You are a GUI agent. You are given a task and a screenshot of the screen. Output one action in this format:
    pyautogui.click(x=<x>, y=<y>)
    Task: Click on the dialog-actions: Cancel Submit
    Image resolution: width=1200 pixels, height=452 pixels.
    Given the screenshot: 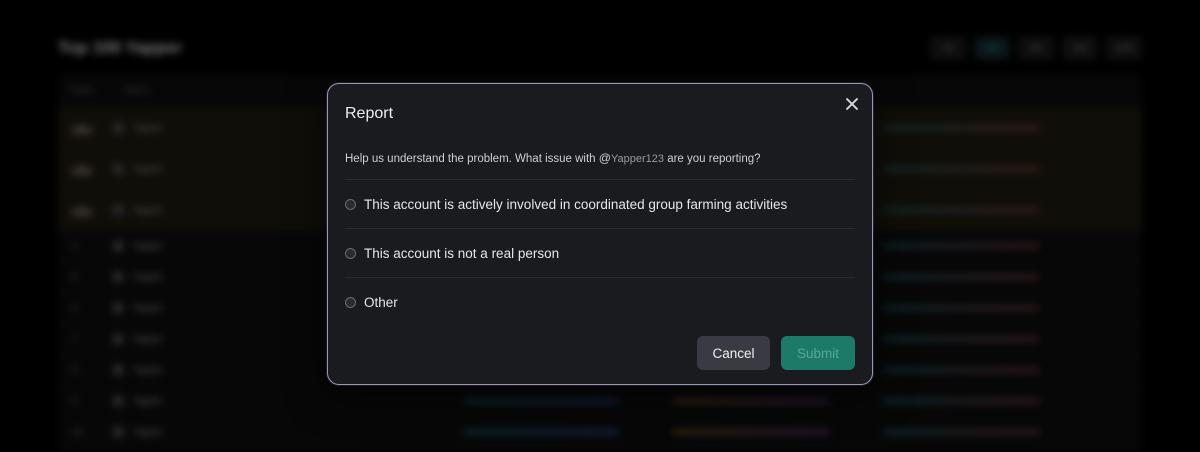 What is the action you would take?
    pyautogui.click(x=776, y=353)
    